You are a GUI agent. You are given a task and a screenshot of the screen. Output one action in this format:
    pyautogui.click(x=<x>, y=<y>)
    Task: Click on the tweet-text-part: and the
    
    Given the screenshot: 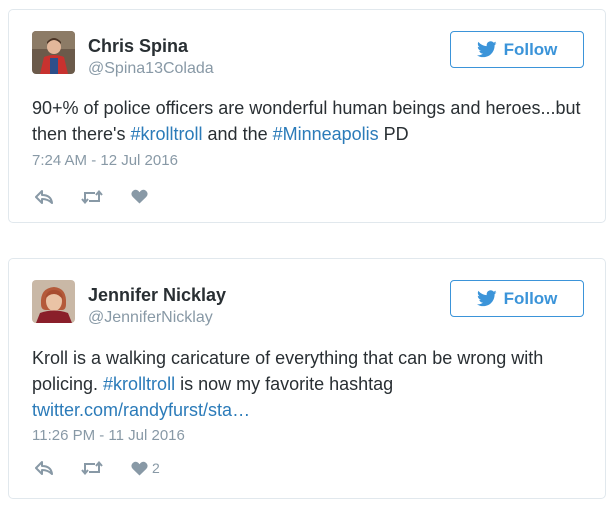 What is the action you would take?
    pyautogui.click(x=237, y=134)
    